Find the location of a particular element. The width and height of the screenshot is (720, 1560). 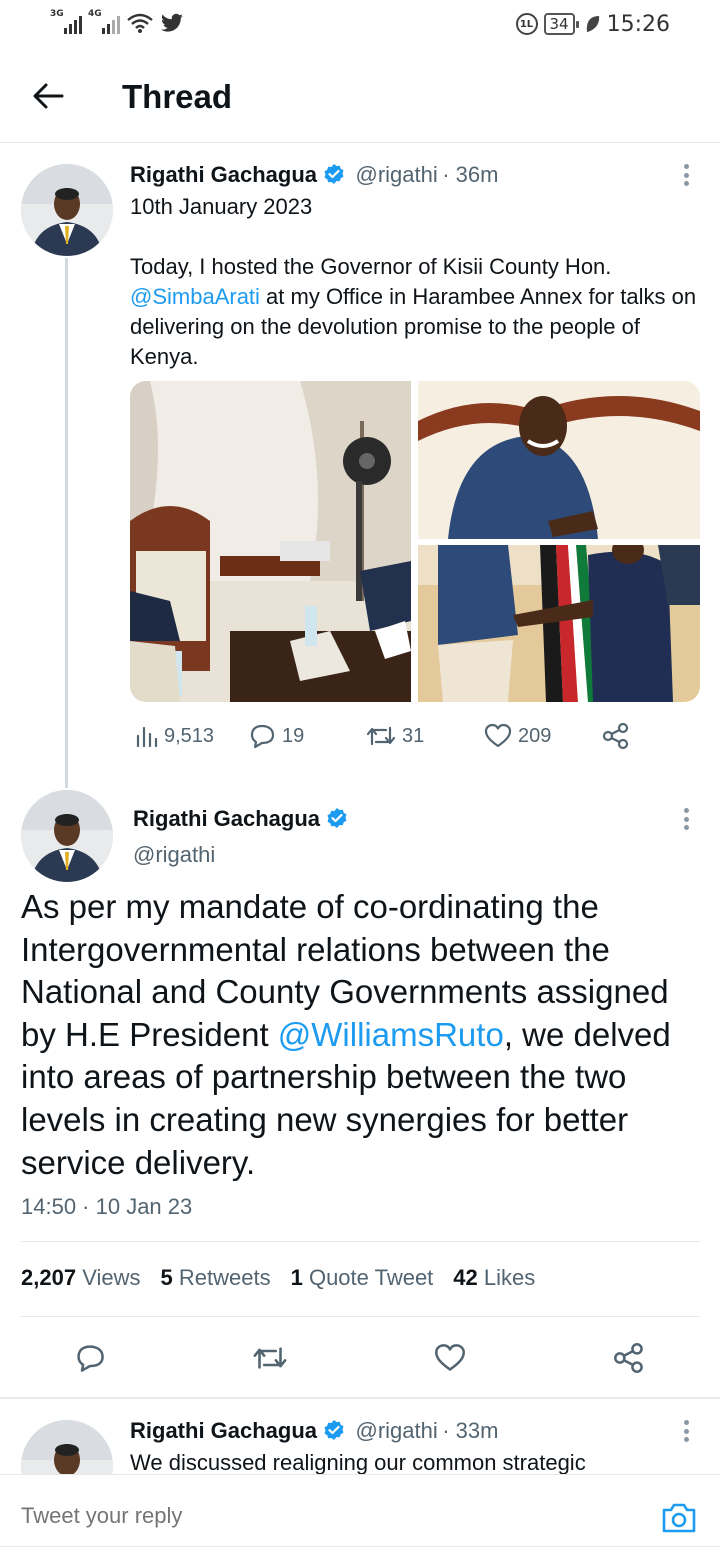

tweet-timestamp: 14:50 · 10 Jan 23 is located at coordinates (106, 1207).